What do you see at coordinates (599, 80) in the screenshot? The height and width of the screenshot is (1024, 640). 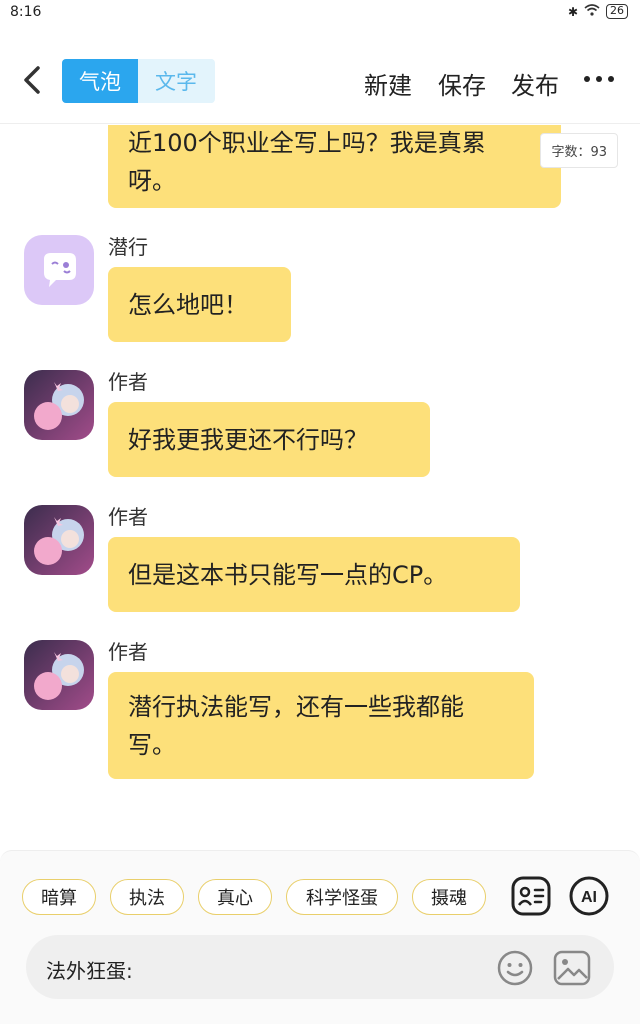 I see `more-icon` at bounding box center [599, 80].